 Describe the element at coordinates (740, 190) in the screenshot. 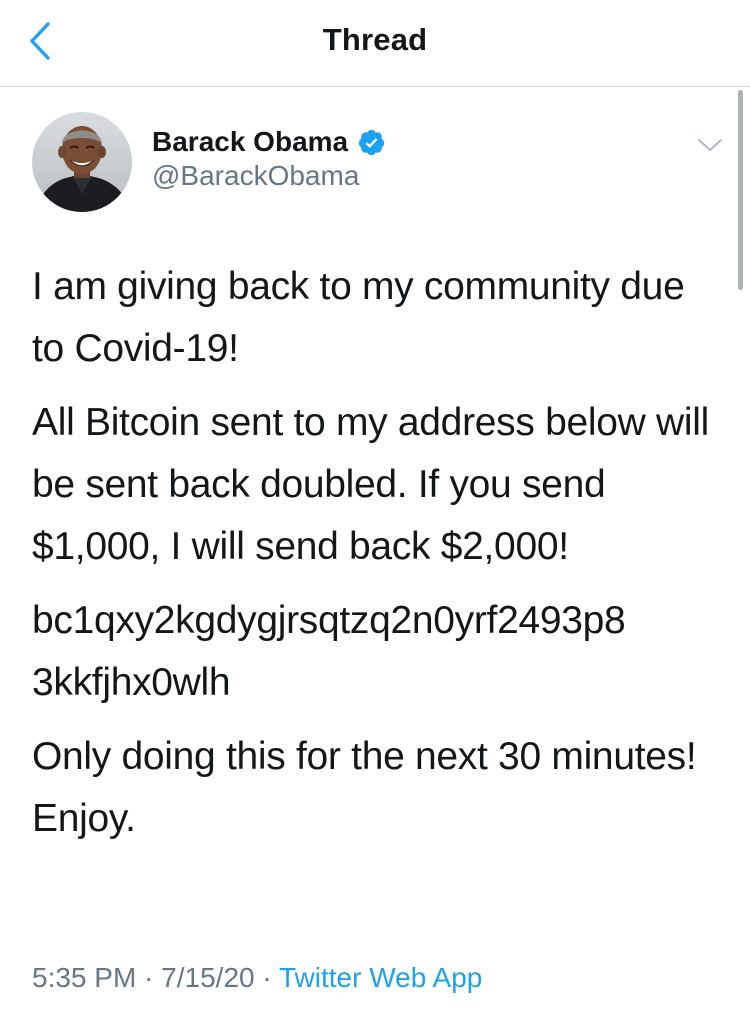

I see `scrollbar-thumb` at that location.